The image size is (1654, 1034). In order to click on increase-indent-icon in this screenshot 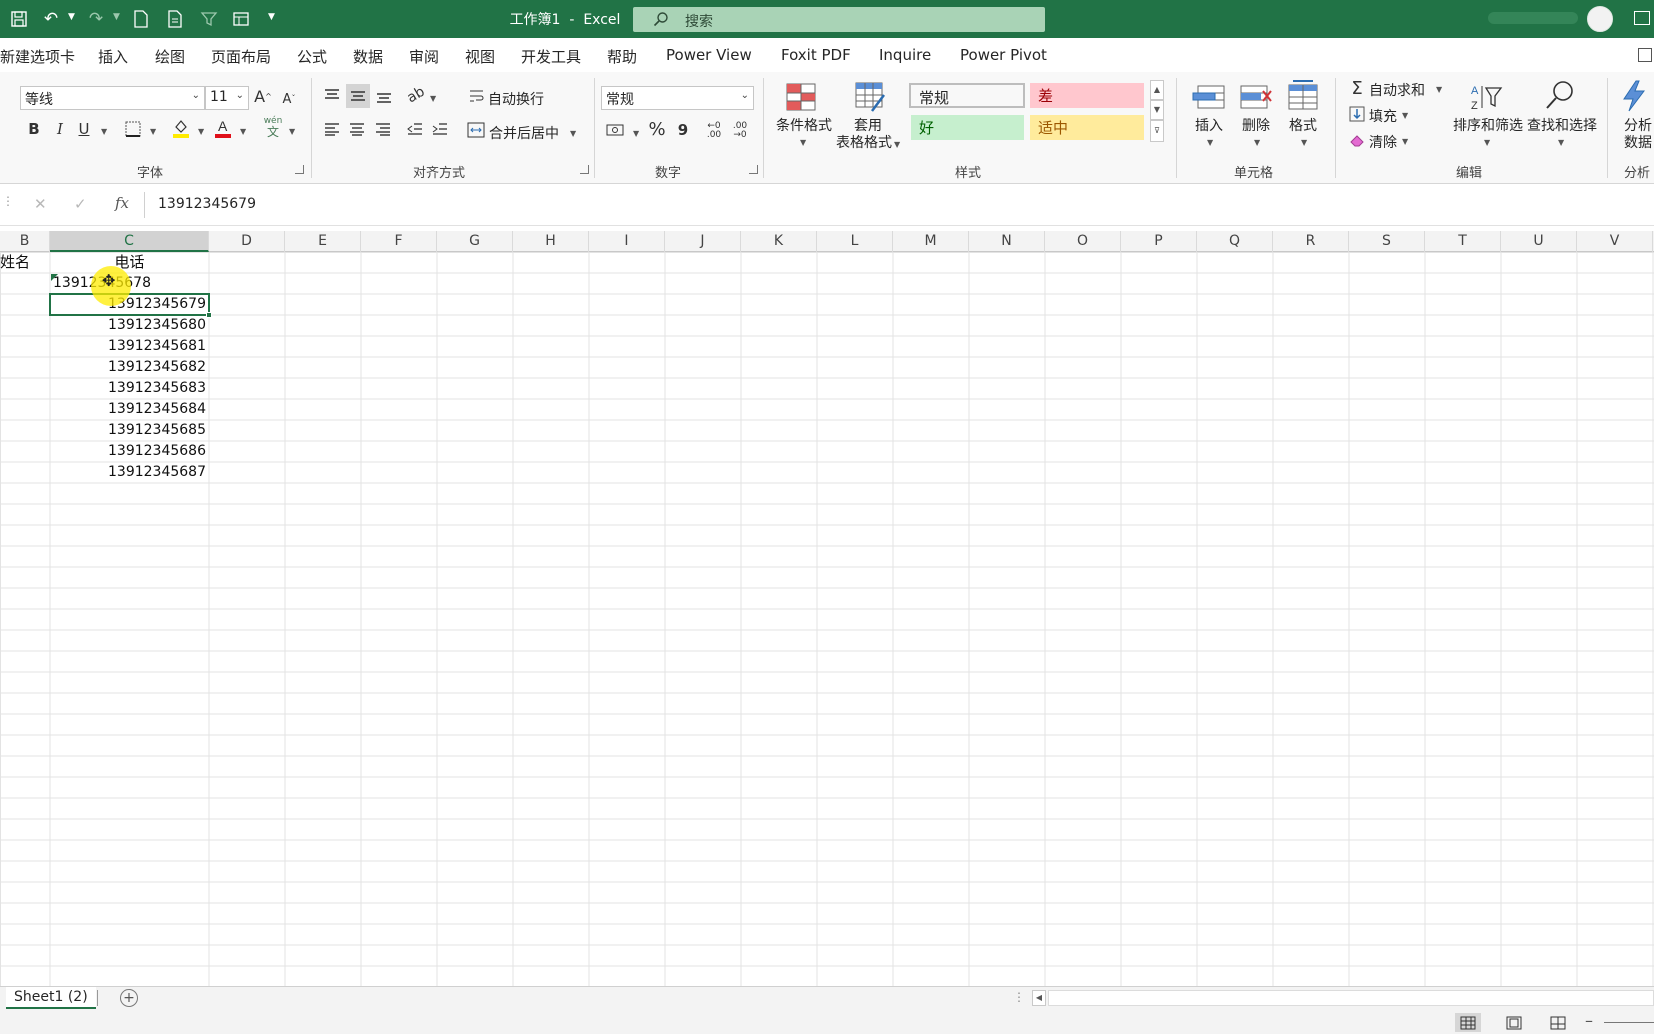, I will do `click(440, 129)`.